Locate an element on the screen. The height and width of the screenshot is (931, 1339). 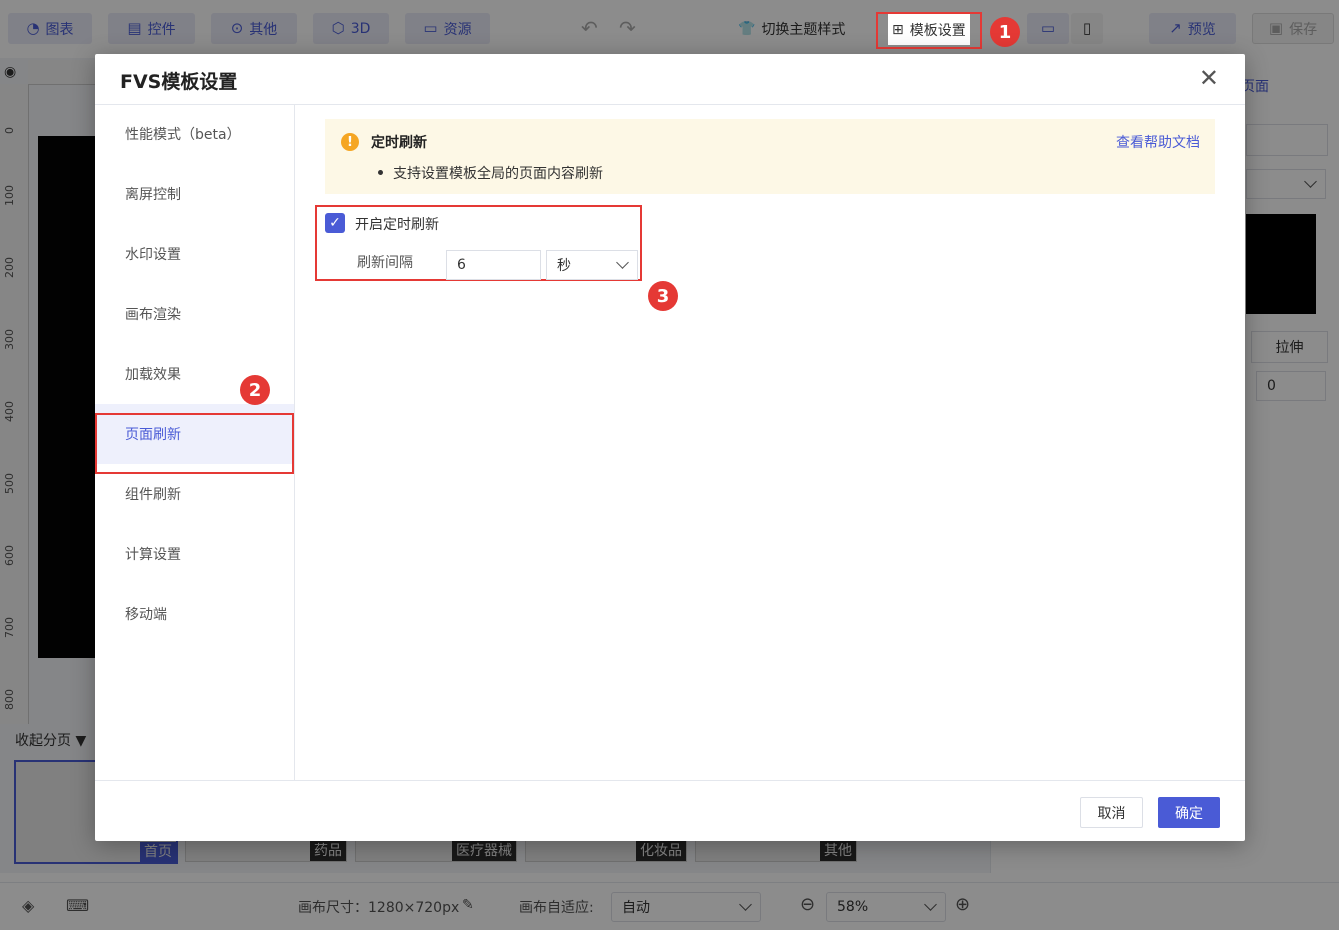
nav-item-canvas-render: 画布渲染 is located at coordinates (194, 314).